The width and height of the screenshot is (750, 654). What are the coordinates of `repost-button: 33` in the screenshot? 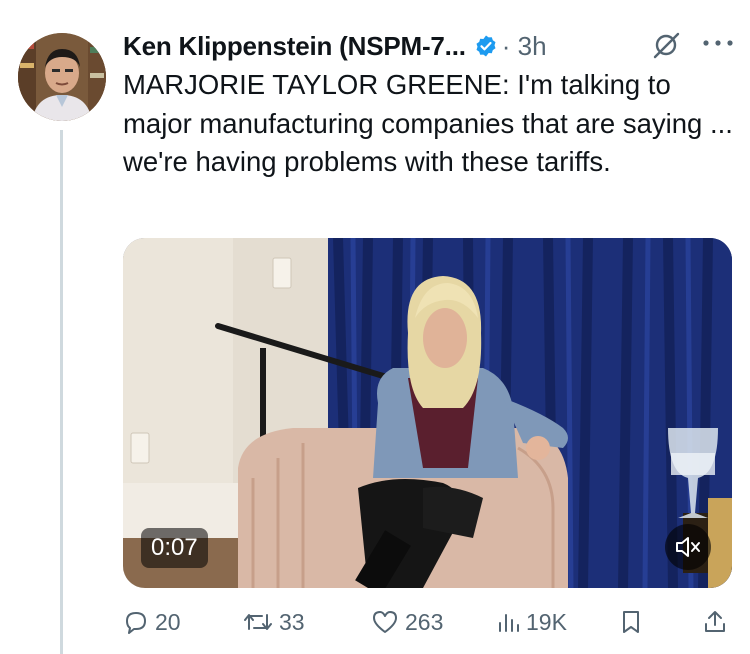 It's located at (274, 622).